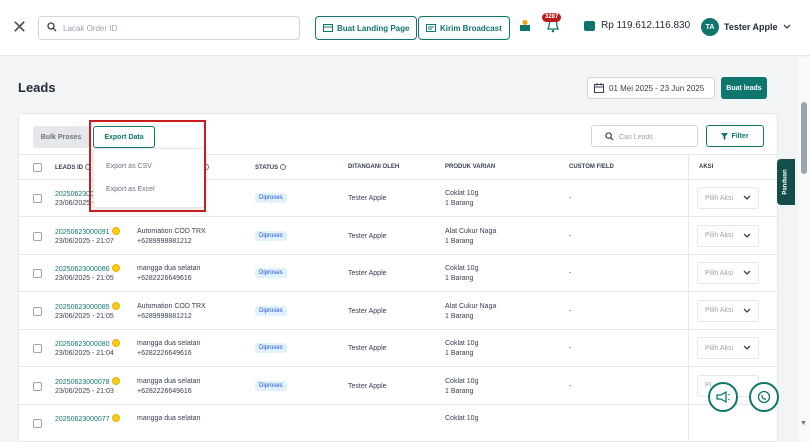  I want to click on page-title: Leads, so click(37, 87).